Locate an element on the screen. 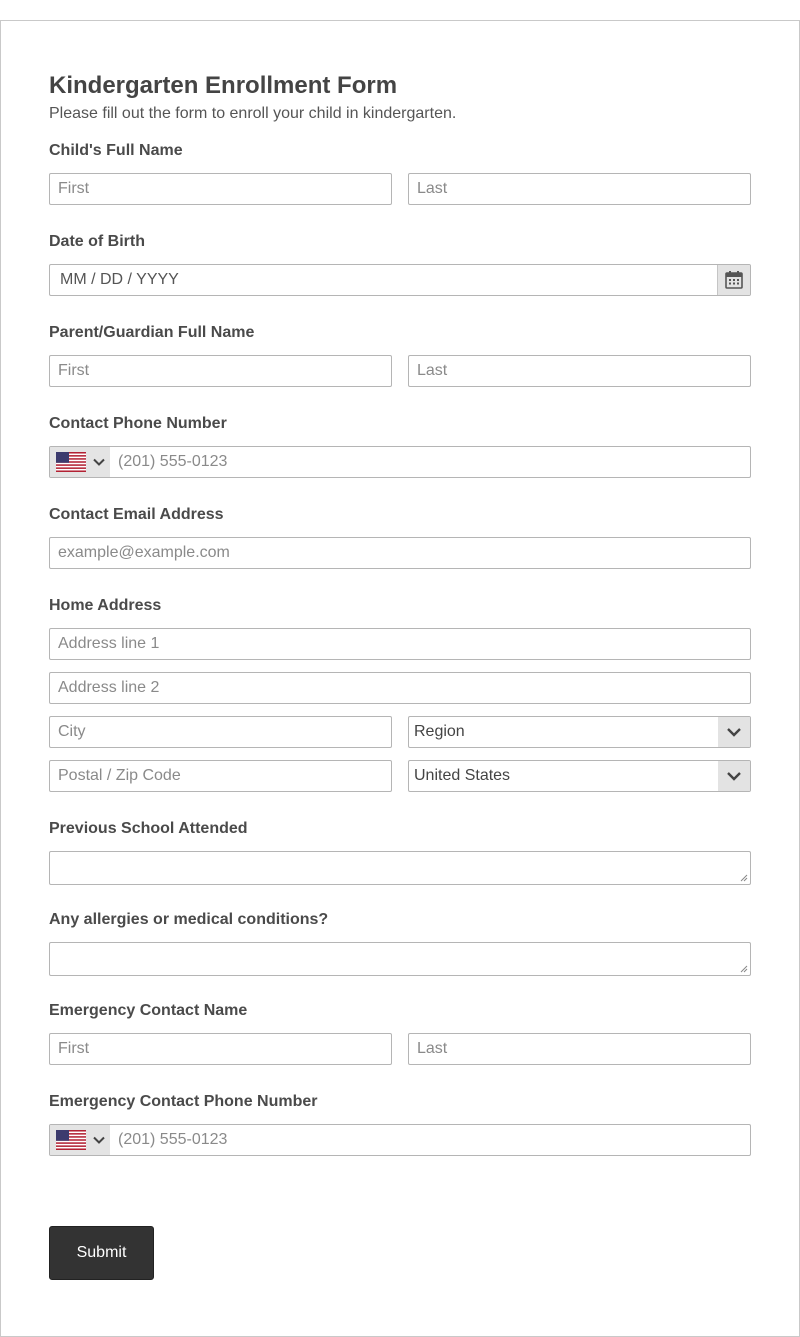 This screenshot has height=1337, width=800. allergies-field is located at coordinates (400, 959).